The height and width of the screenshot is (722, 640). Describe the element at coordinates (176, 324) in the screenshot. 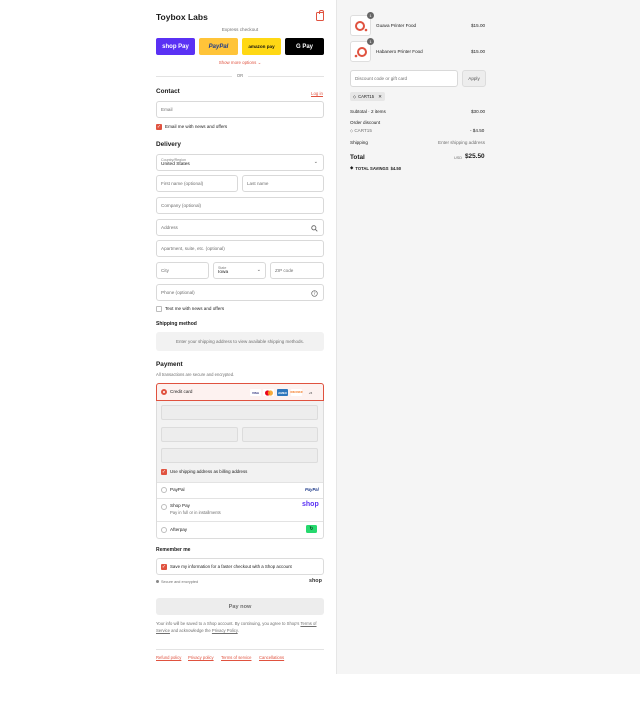

I see `shipping-method-title: Shipping method` at that location.